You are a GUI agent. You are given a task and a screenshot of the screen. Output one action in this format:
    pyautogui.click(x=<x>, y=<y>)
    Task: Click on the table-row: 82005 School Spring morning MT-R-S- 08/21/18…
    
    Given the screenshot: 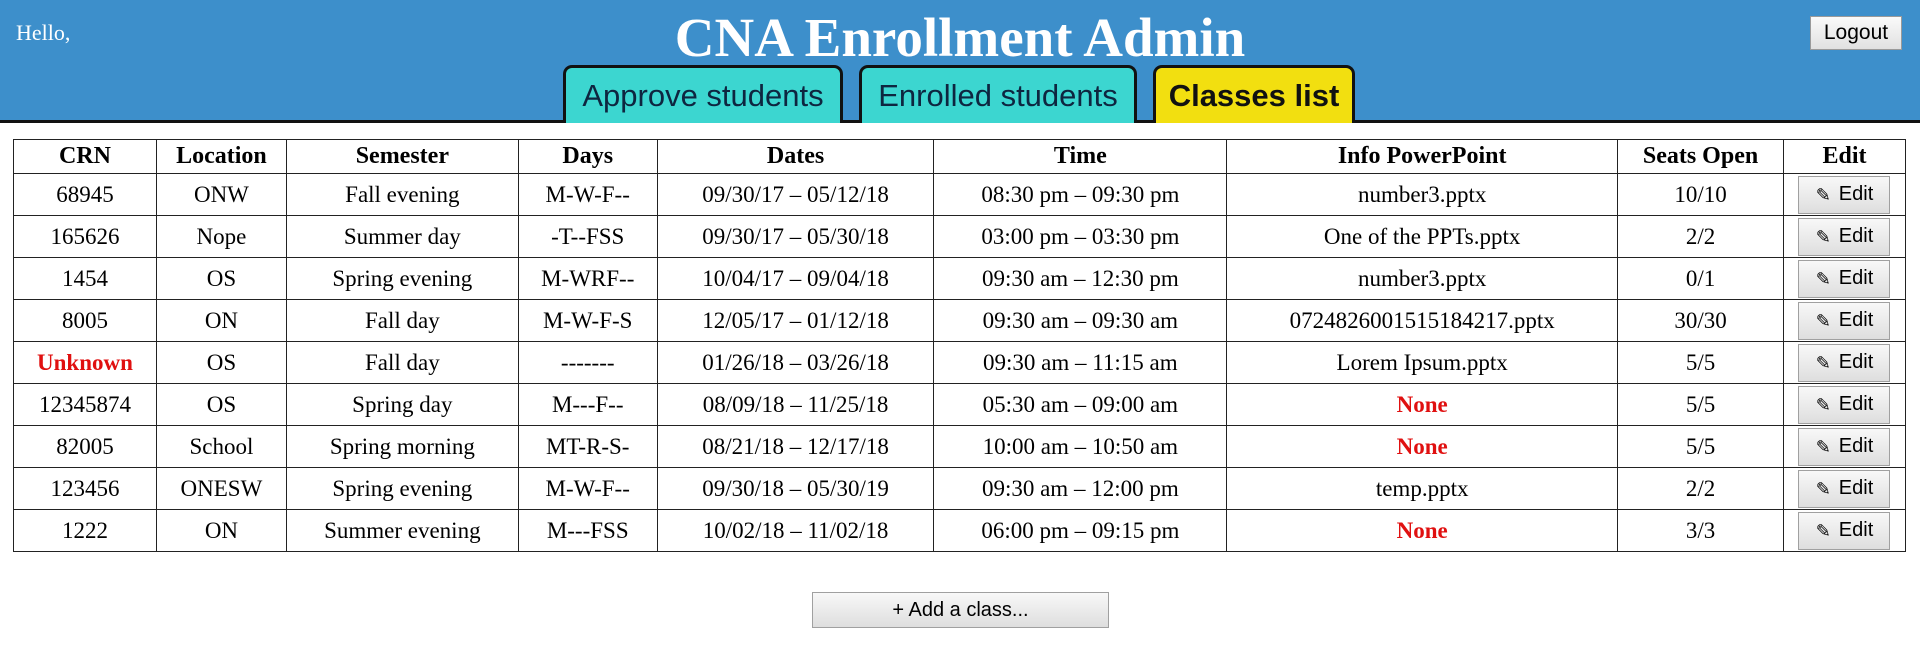 What is the action you would take?
    pyautogui.click(x=960, y=446)
    